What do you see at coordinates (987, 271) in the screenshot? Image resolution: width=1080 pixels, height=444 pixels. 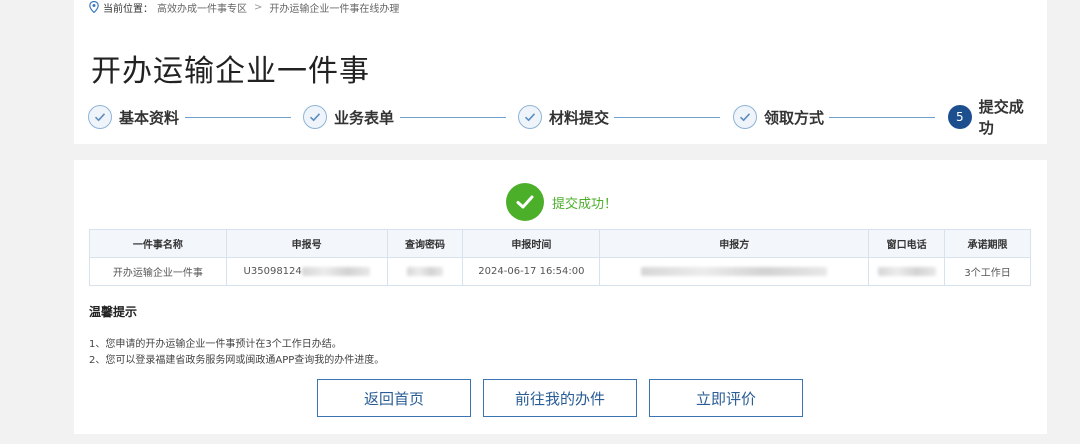 I see `cell-deadline: 3个工作日` at bounding box center [987, 271].